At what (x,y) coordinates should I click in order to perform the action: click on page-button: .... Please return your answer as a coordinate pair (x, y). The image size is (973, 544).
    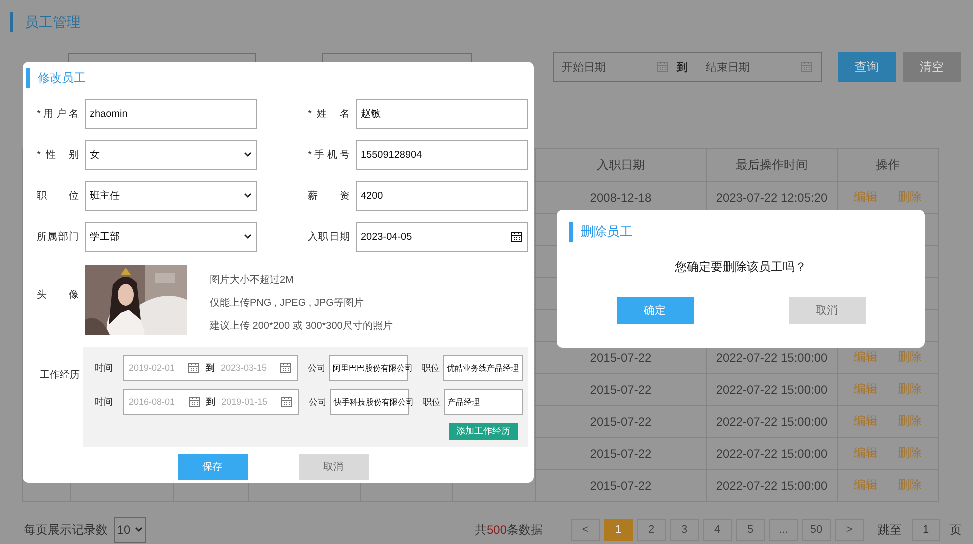
    Looking at the image, I should click on (783, 530).